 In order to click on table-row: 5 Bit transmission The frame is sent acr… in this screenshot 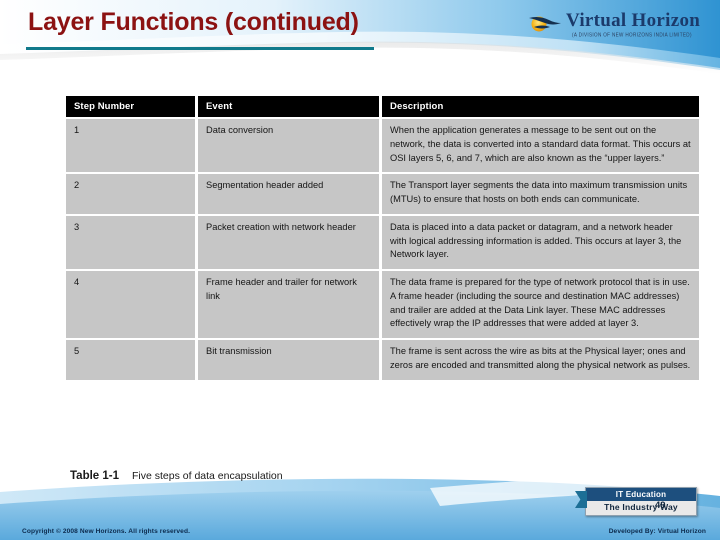, I will do `click(382, 360)`.